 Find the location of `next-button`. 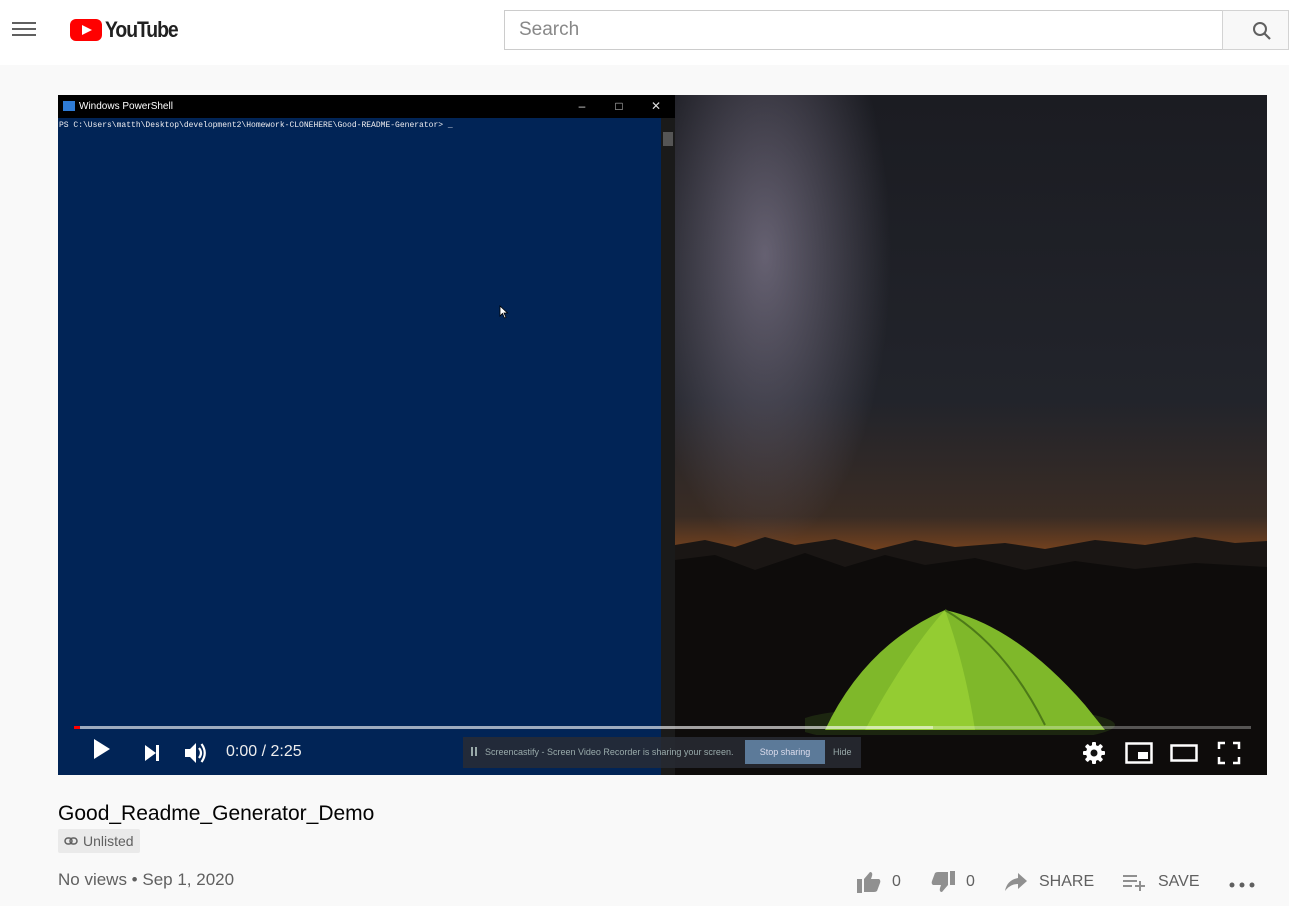

next-button is located at coordinates (152, 753).